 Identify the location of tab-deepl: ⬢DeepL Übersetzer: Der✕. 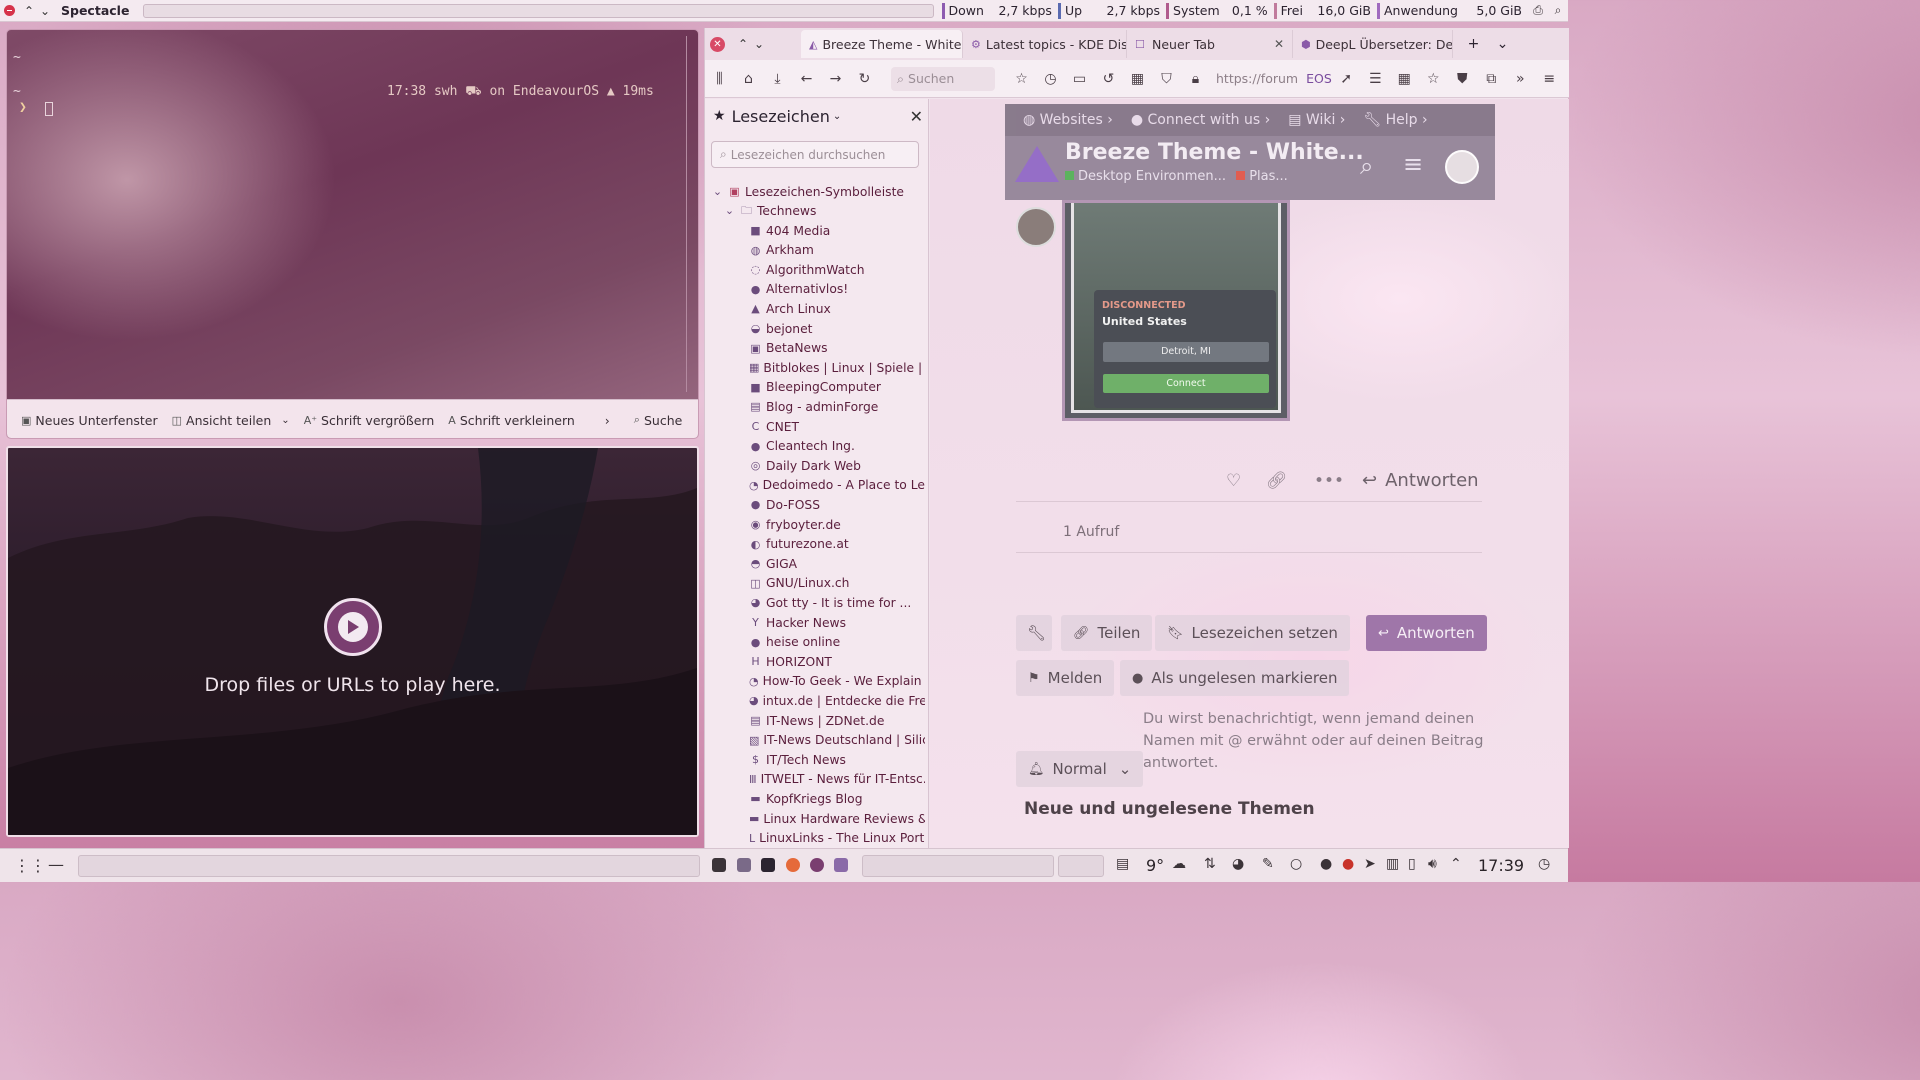
(1373, 44).